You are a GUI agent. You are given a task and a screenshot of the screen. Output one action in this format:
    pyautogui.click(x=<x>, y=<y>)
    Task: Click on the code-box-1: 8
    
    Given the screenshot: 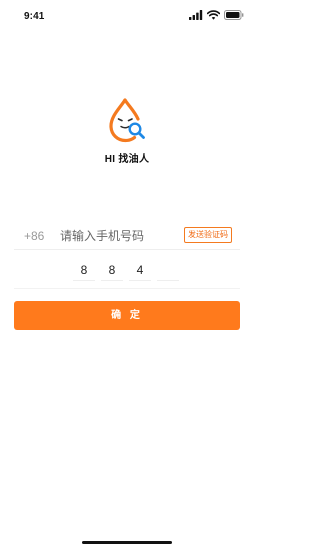 What is the action you would take?
    pyautogui.click(x=84, y=271)
    